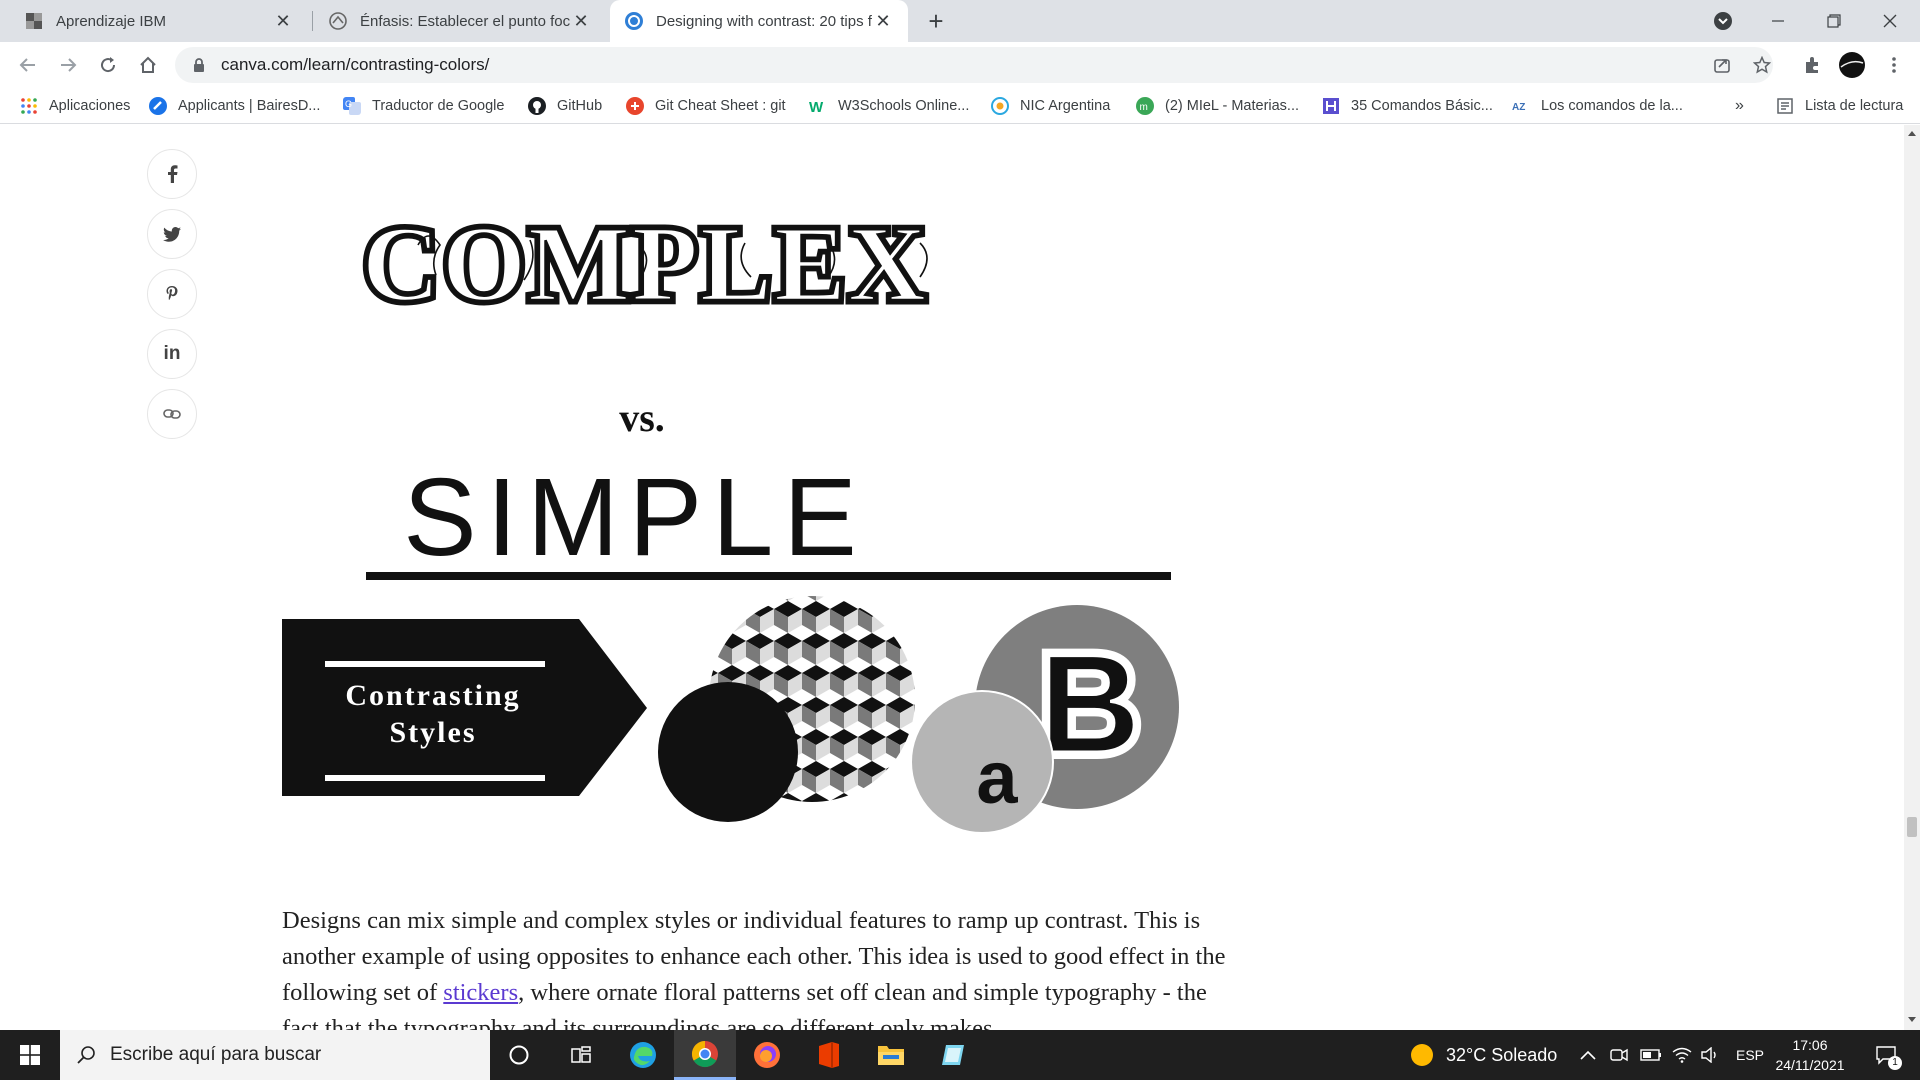  What do you see at coordinates (34, 21) in the screenshot?
I see `ibm-icon` at bounding box center [34, 21].